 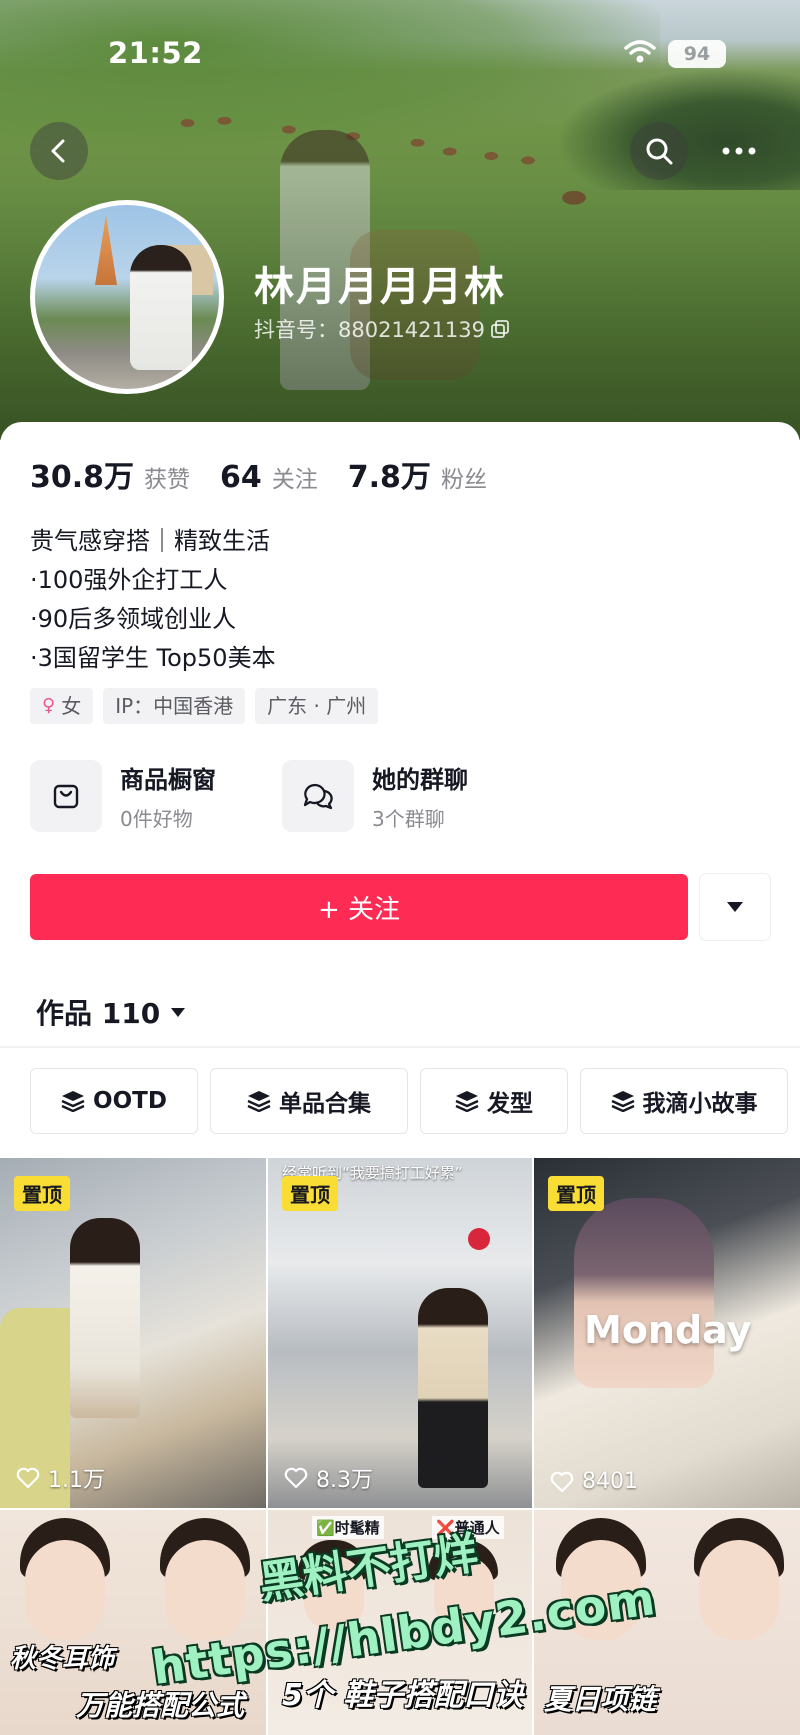 I want to click on collection-label: 单品合集, so click(x=325, y=1104).